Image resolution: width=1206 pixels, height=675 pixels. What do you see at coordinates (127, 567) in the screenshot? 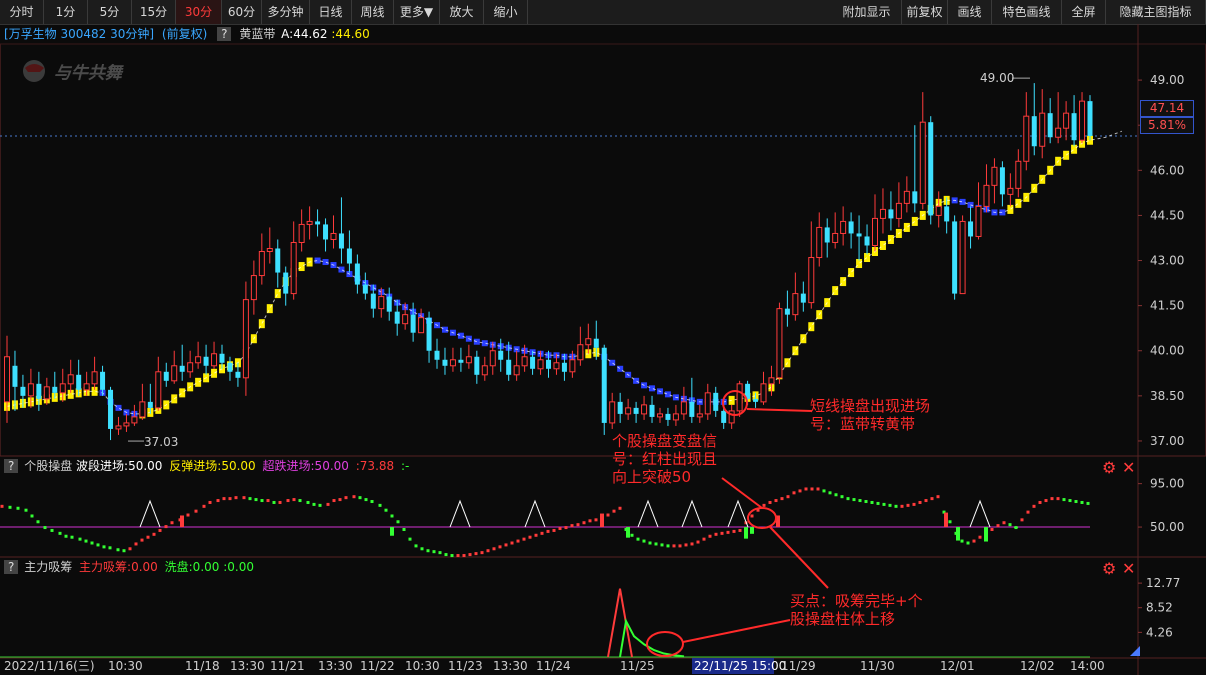
I see `panel3-header: ? 主力吸筹 主力吸筹:0.00 洗盘:0.00 :0.00` at bounding box center [127, 567].